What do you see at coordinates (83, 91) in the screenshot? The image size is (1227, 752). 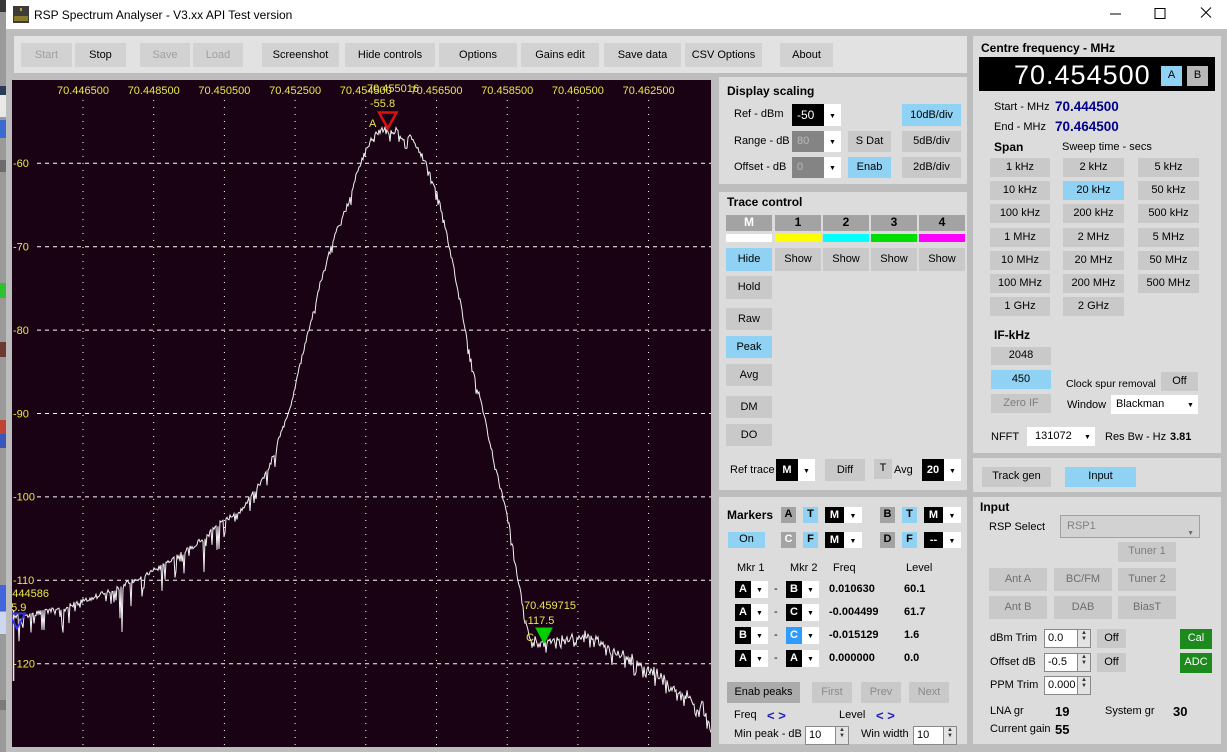 I see `svg-text: 70.446500` at bounding box center [83, 91].